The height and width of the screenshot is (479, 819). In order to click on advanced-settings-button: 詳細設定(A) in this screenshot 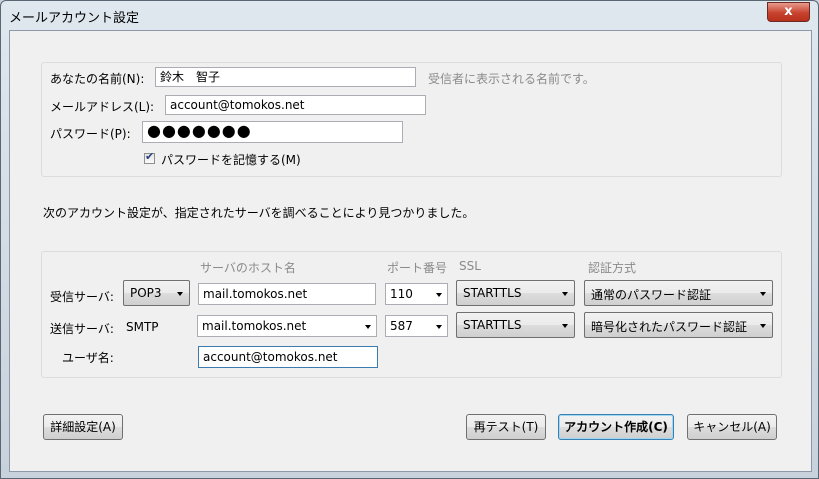, I will do `click(83, 427)`.